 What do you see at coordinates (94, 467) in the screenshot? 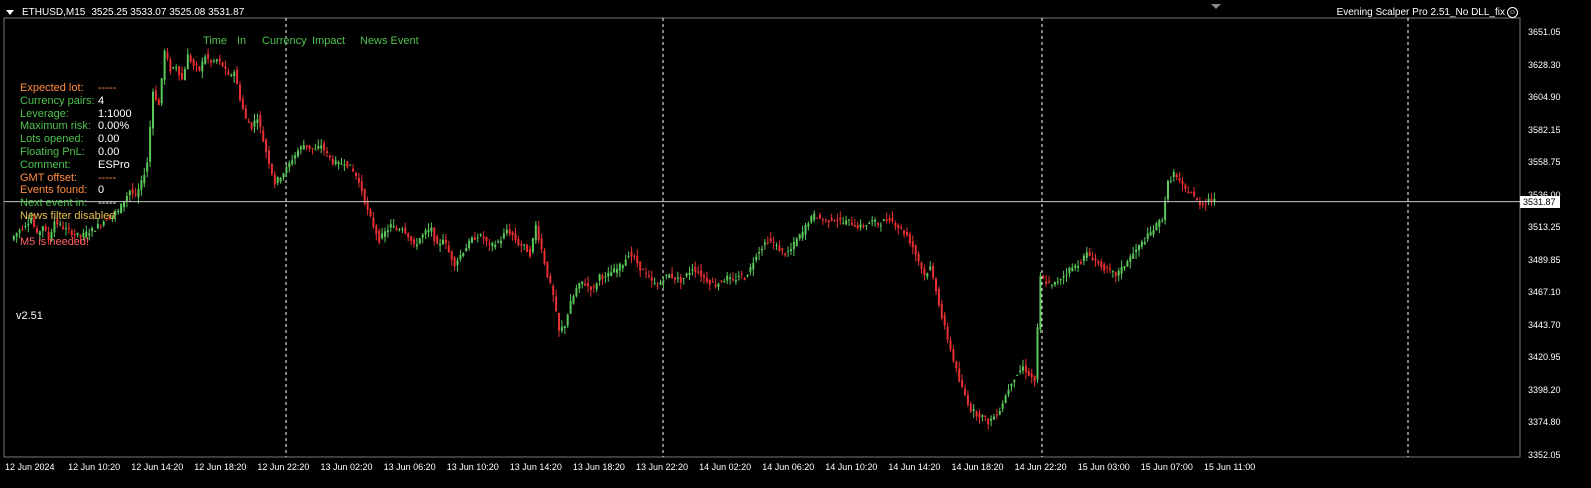
I see `time-tick-label: 12 Jun 10:20` at bounding box center [94, 467].